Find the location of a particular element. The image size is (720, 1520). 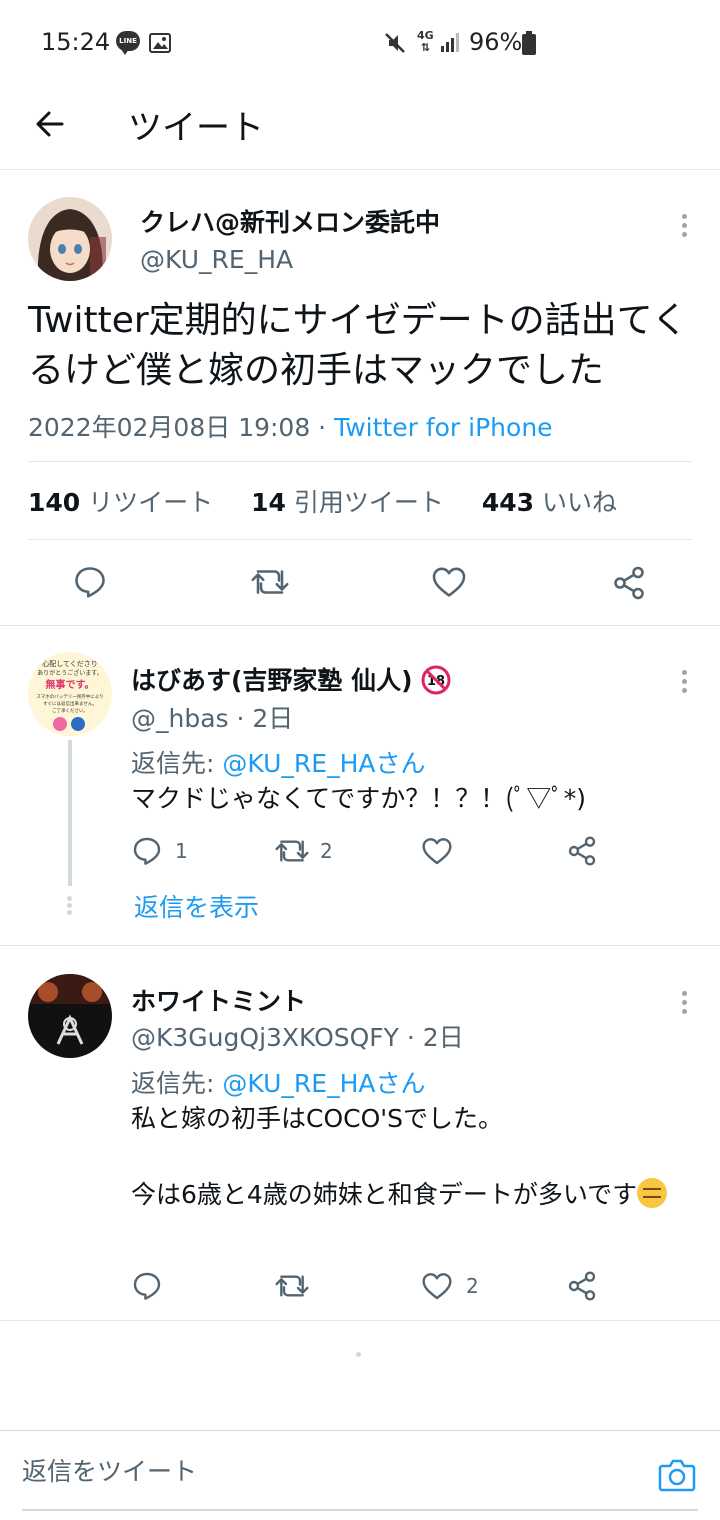

signal-icon is located at coordinates (450, 42).